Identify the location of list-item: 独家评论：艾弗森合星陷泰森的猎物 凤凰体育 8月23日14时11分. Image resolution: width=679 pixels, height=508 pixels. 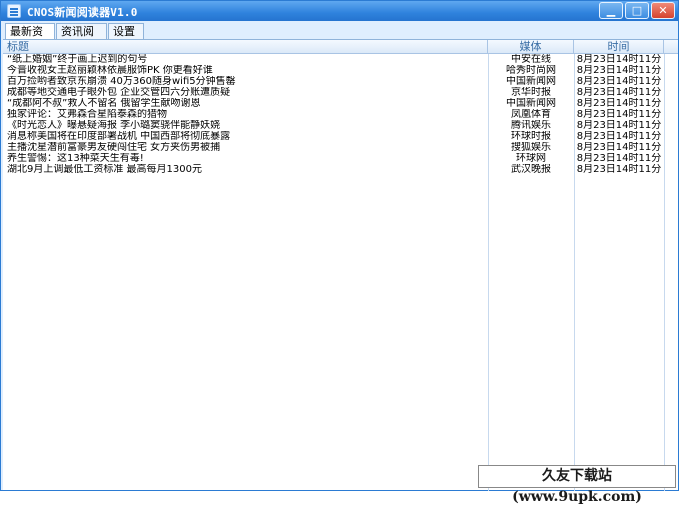
(340, 114).